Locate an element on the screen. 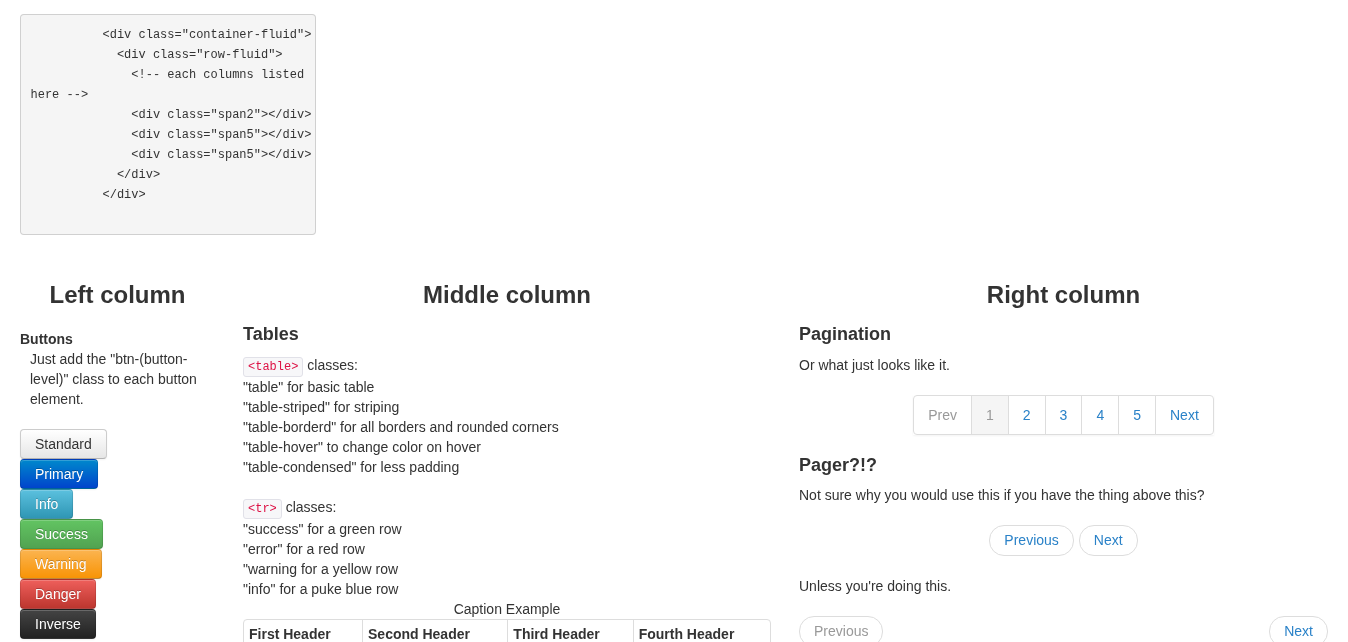  text-line: "table-condensed" for less padding is located at coordinates (352, 467).